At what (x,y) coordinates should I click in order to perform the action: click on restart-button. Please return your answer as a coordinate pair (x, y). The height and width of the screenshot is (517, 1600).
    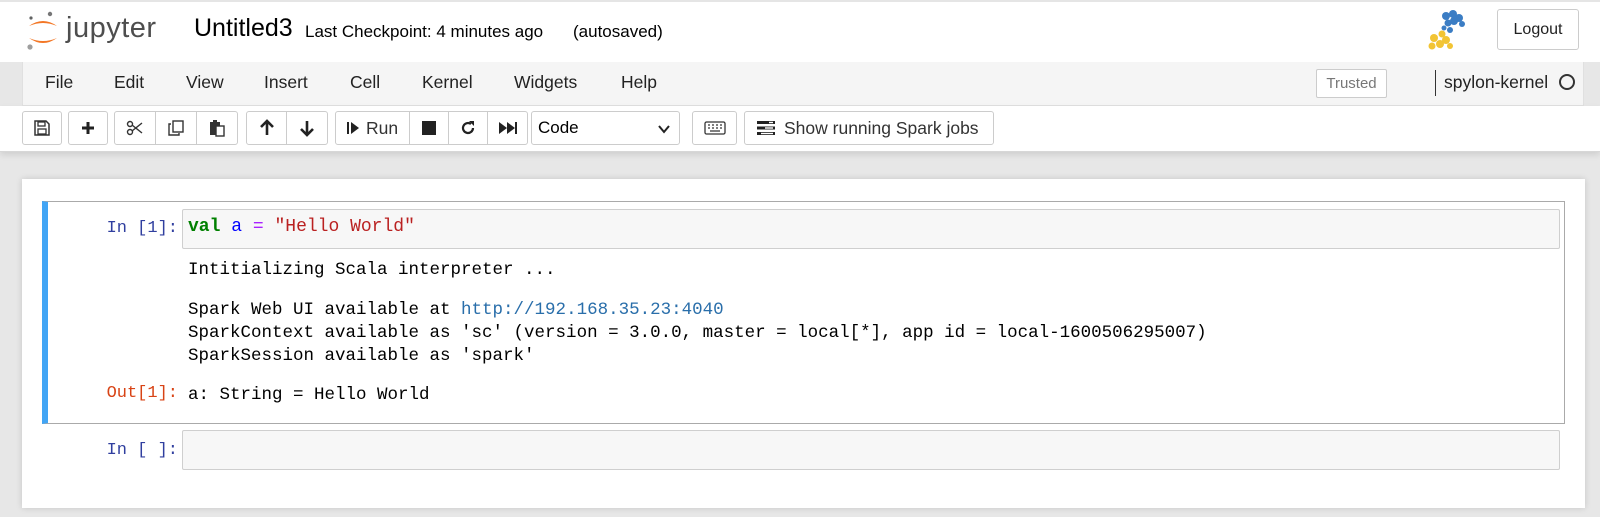
    Looking at the image, I should click on (468, 128).